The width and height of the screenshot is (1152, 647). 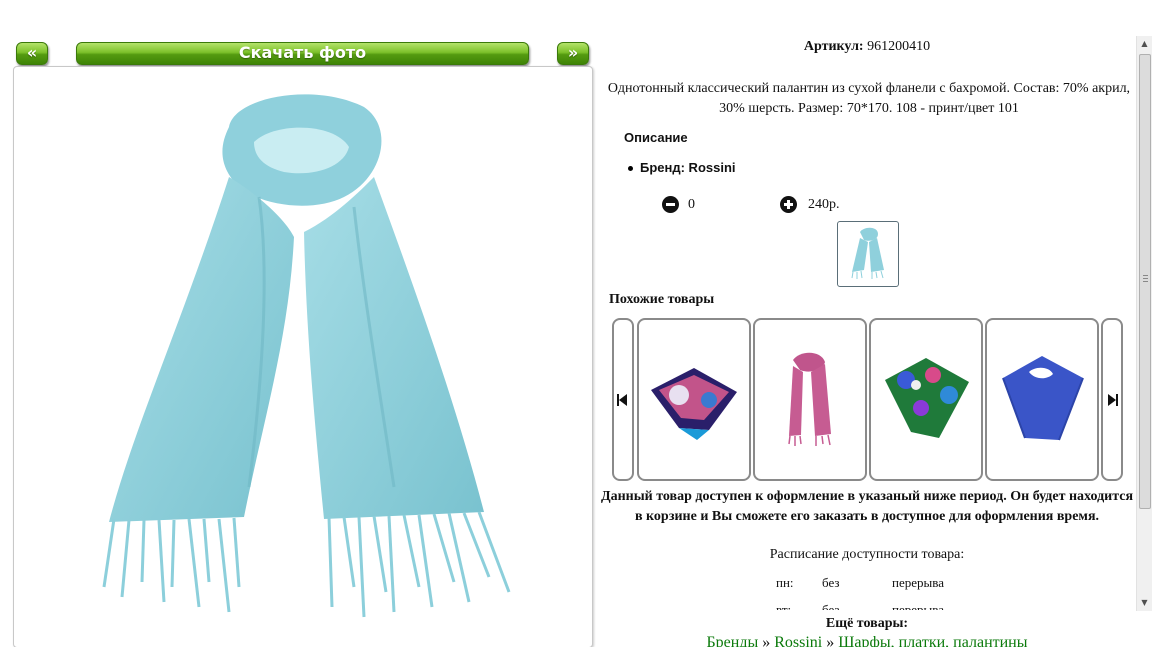 I want to click on quantity-value: 0, so click(x=691, y=204).